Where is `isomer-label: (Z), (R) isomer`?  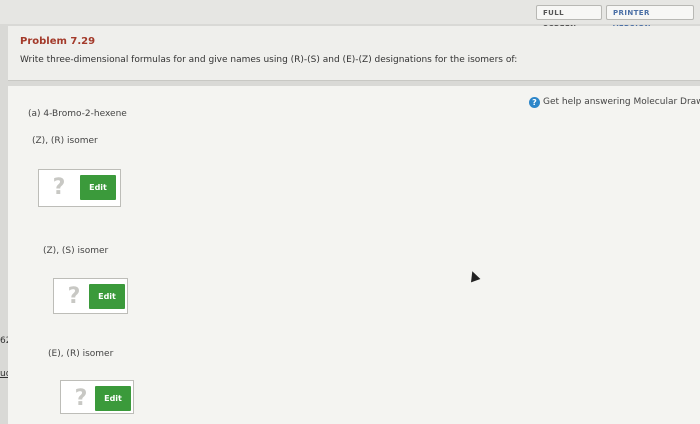 isomer-label: (Z), (R) isomer is located at coordinates (65, 141).